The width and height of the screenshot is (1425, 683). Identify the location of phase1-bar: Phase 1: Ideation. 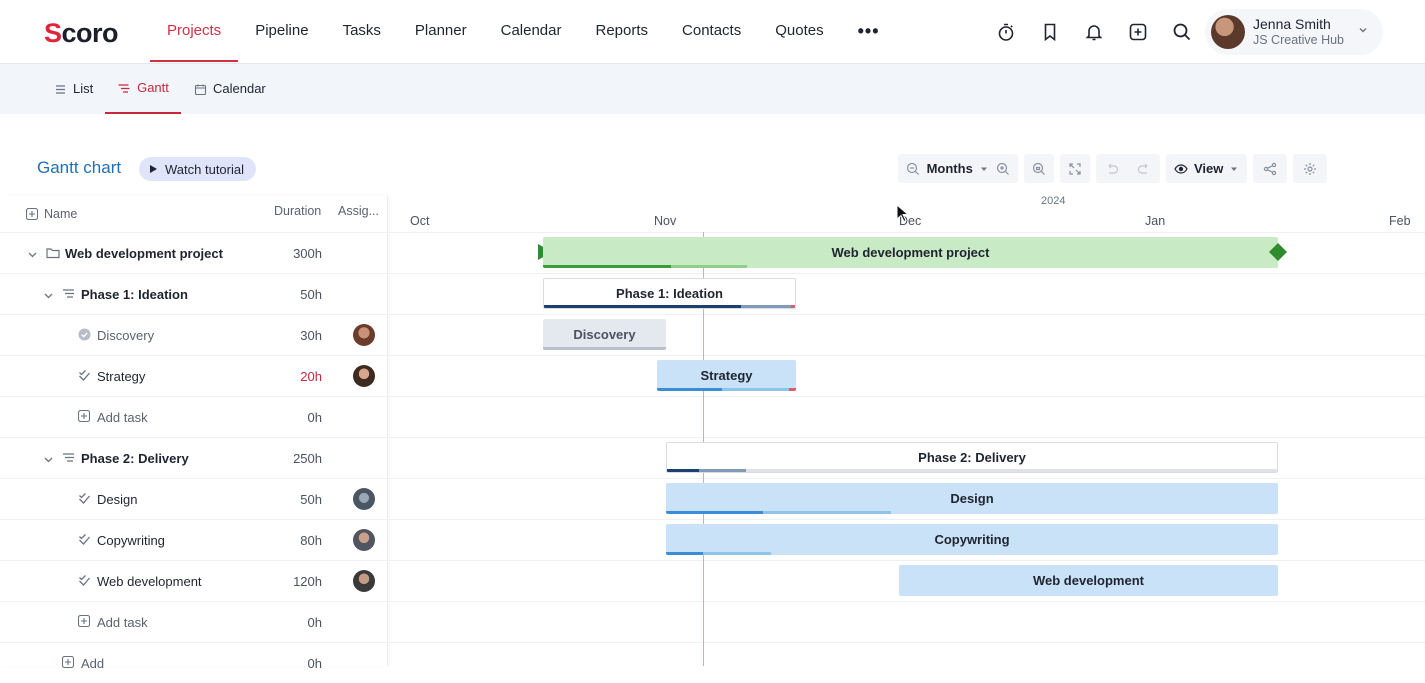
(669, 293).